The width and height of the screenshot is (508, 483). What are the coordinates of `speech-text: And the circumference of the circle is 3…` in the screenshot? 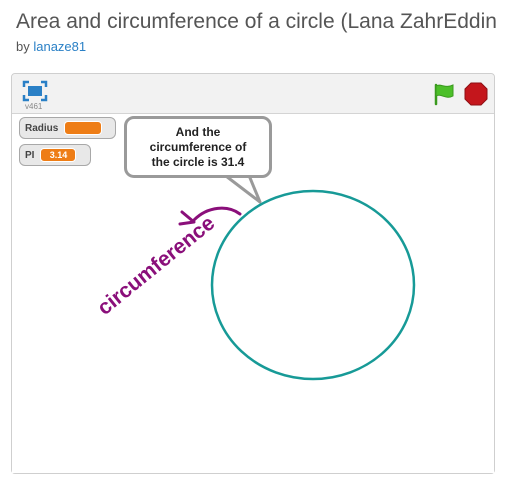 It's located at (198, 147).